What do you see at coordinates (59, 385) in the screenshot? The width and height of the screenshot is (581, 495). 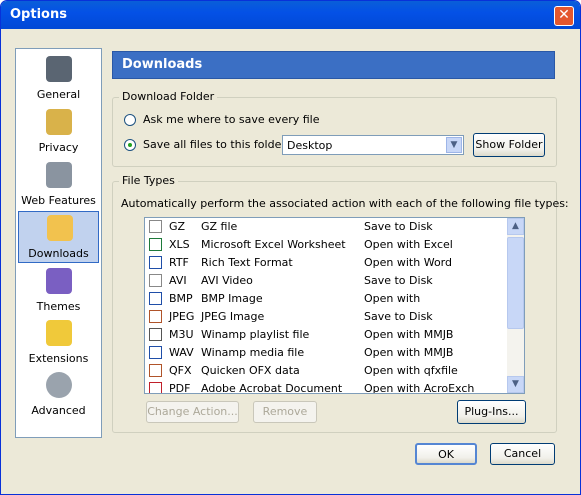 I see `gears-icon` at bounding box center [59, 385].